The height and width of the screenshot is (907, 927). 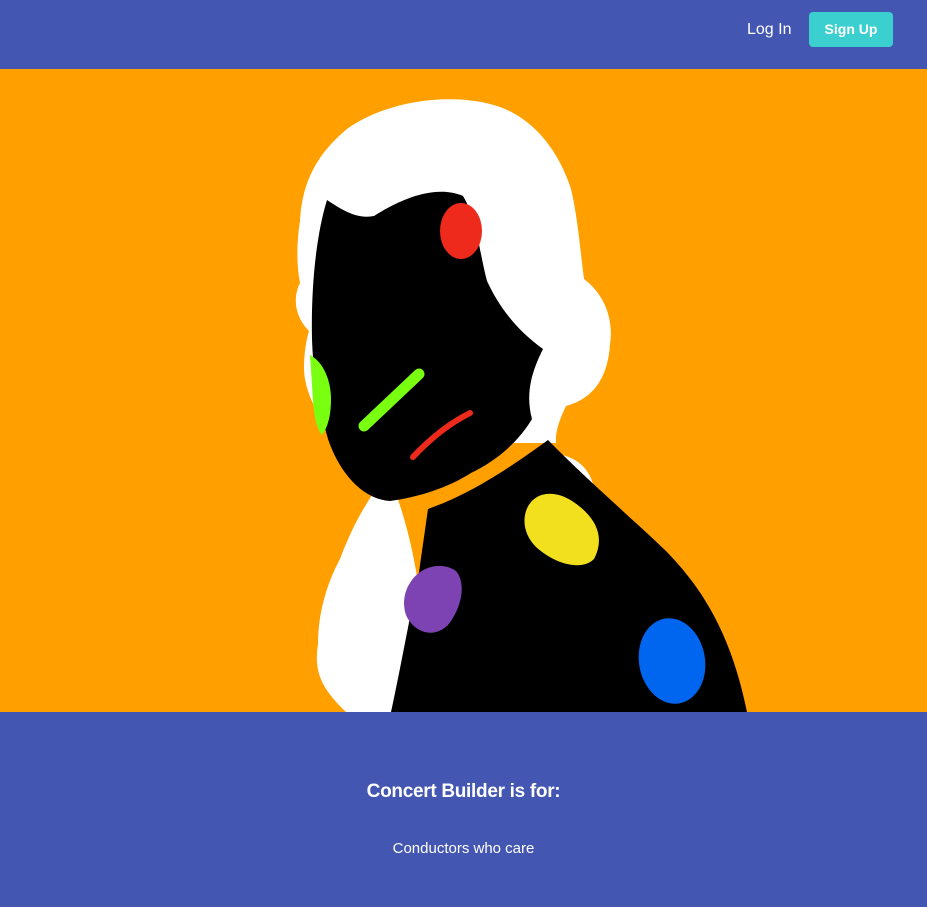 What do you see at coordinates (463, 848) in the screenshot?
I see `audience-item: Conductors who care` at bounding box center [463, 848].